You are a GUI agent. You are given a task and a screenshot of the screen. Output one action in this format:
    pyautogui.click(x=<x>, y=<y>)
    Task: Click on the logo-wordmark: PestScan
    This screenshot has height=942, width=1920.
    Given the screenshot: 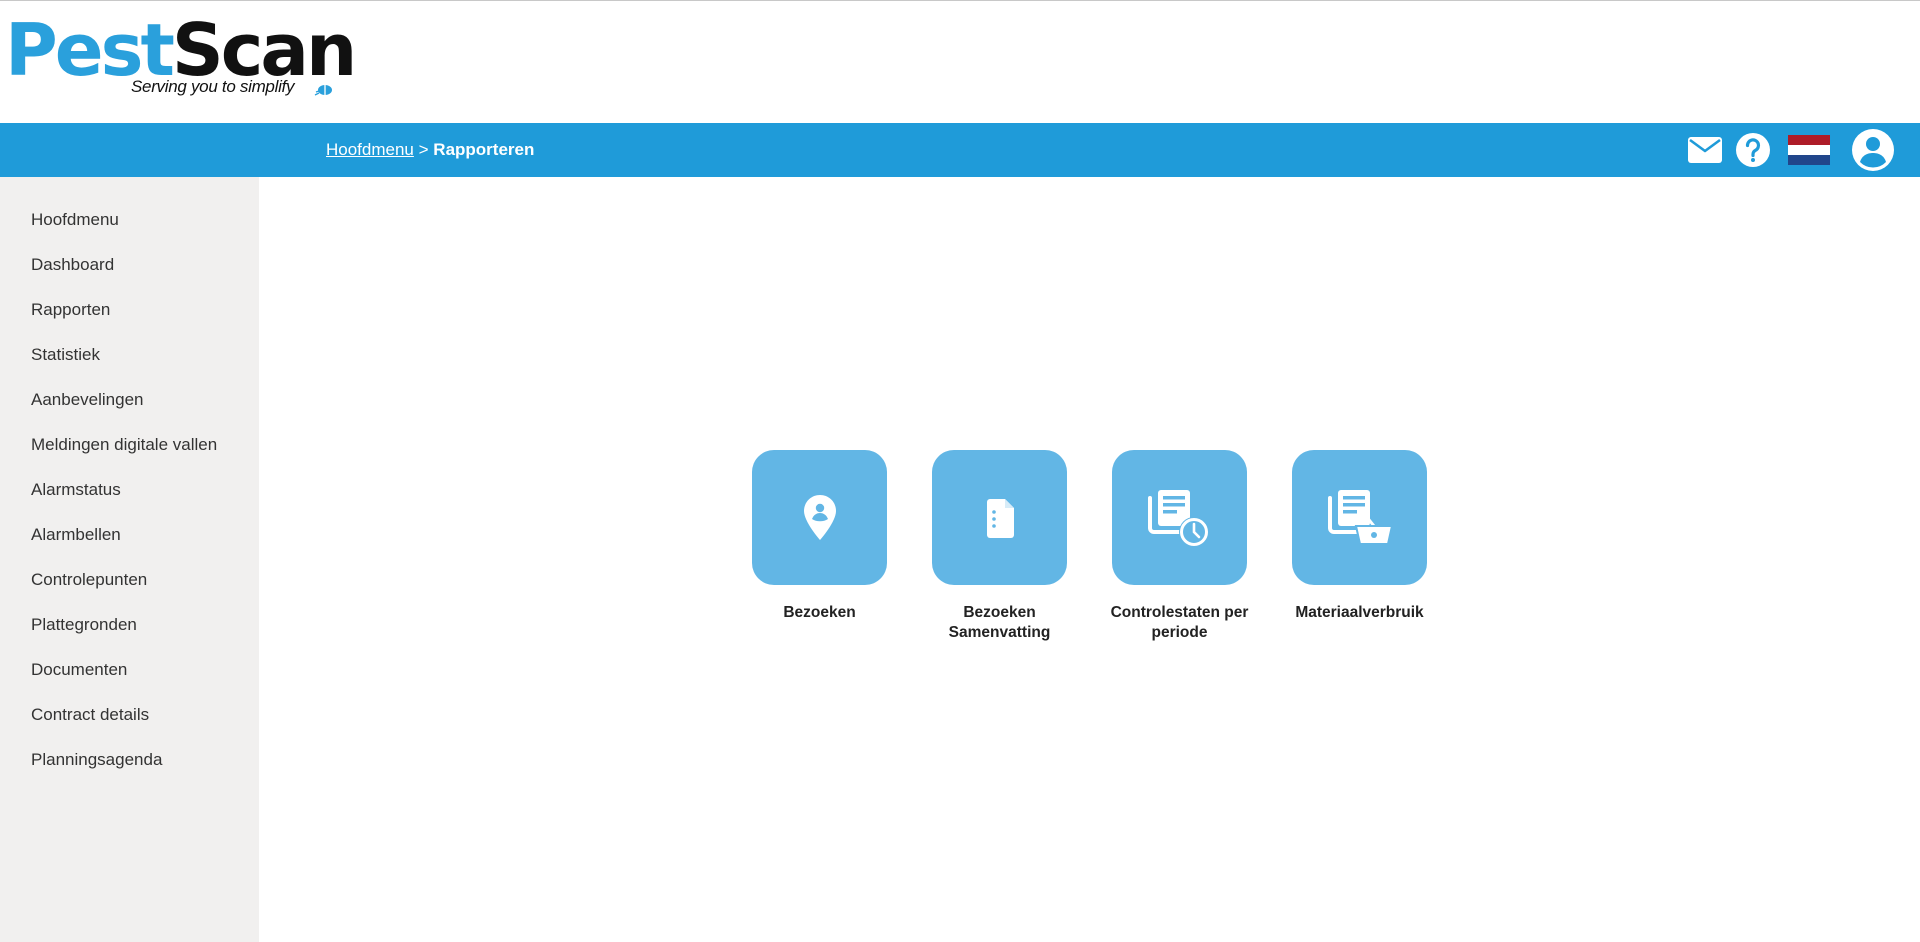 What is the action you would take?
    pyautogui.click(x=181, y=50)
    